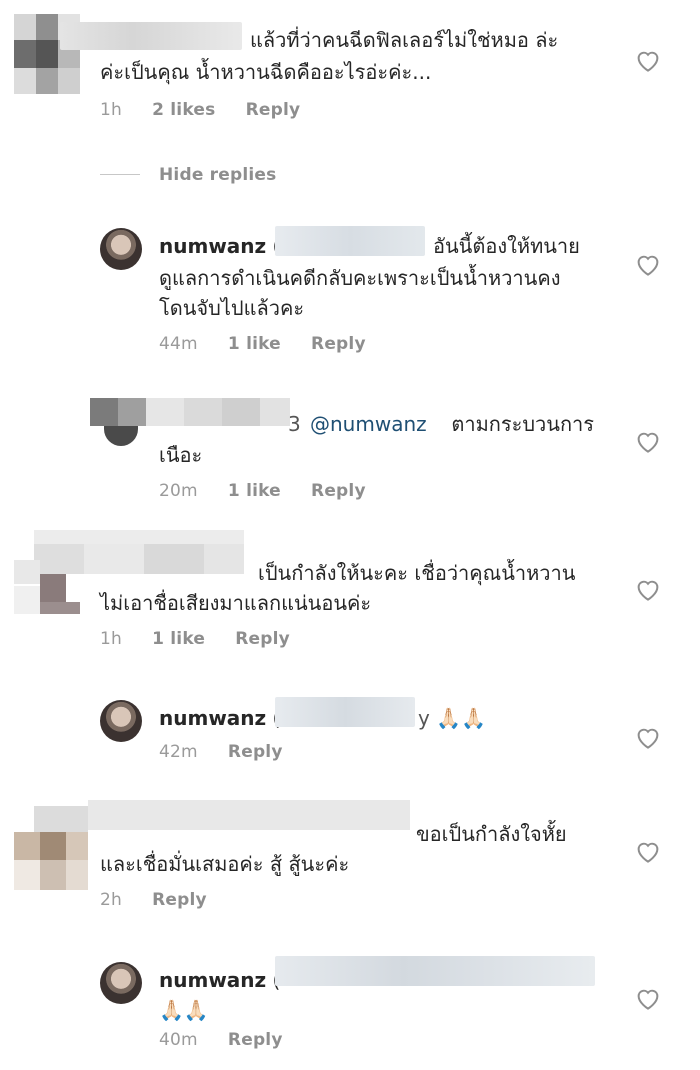 The width and height of the screenshot is (700, 1070). Describe the element at coordinates (236, 603) in the screenshot. I see `comment-text-line2: ไม่เอาชื่อเสียงมาแลกแน่นอนค่ะ` at that location.